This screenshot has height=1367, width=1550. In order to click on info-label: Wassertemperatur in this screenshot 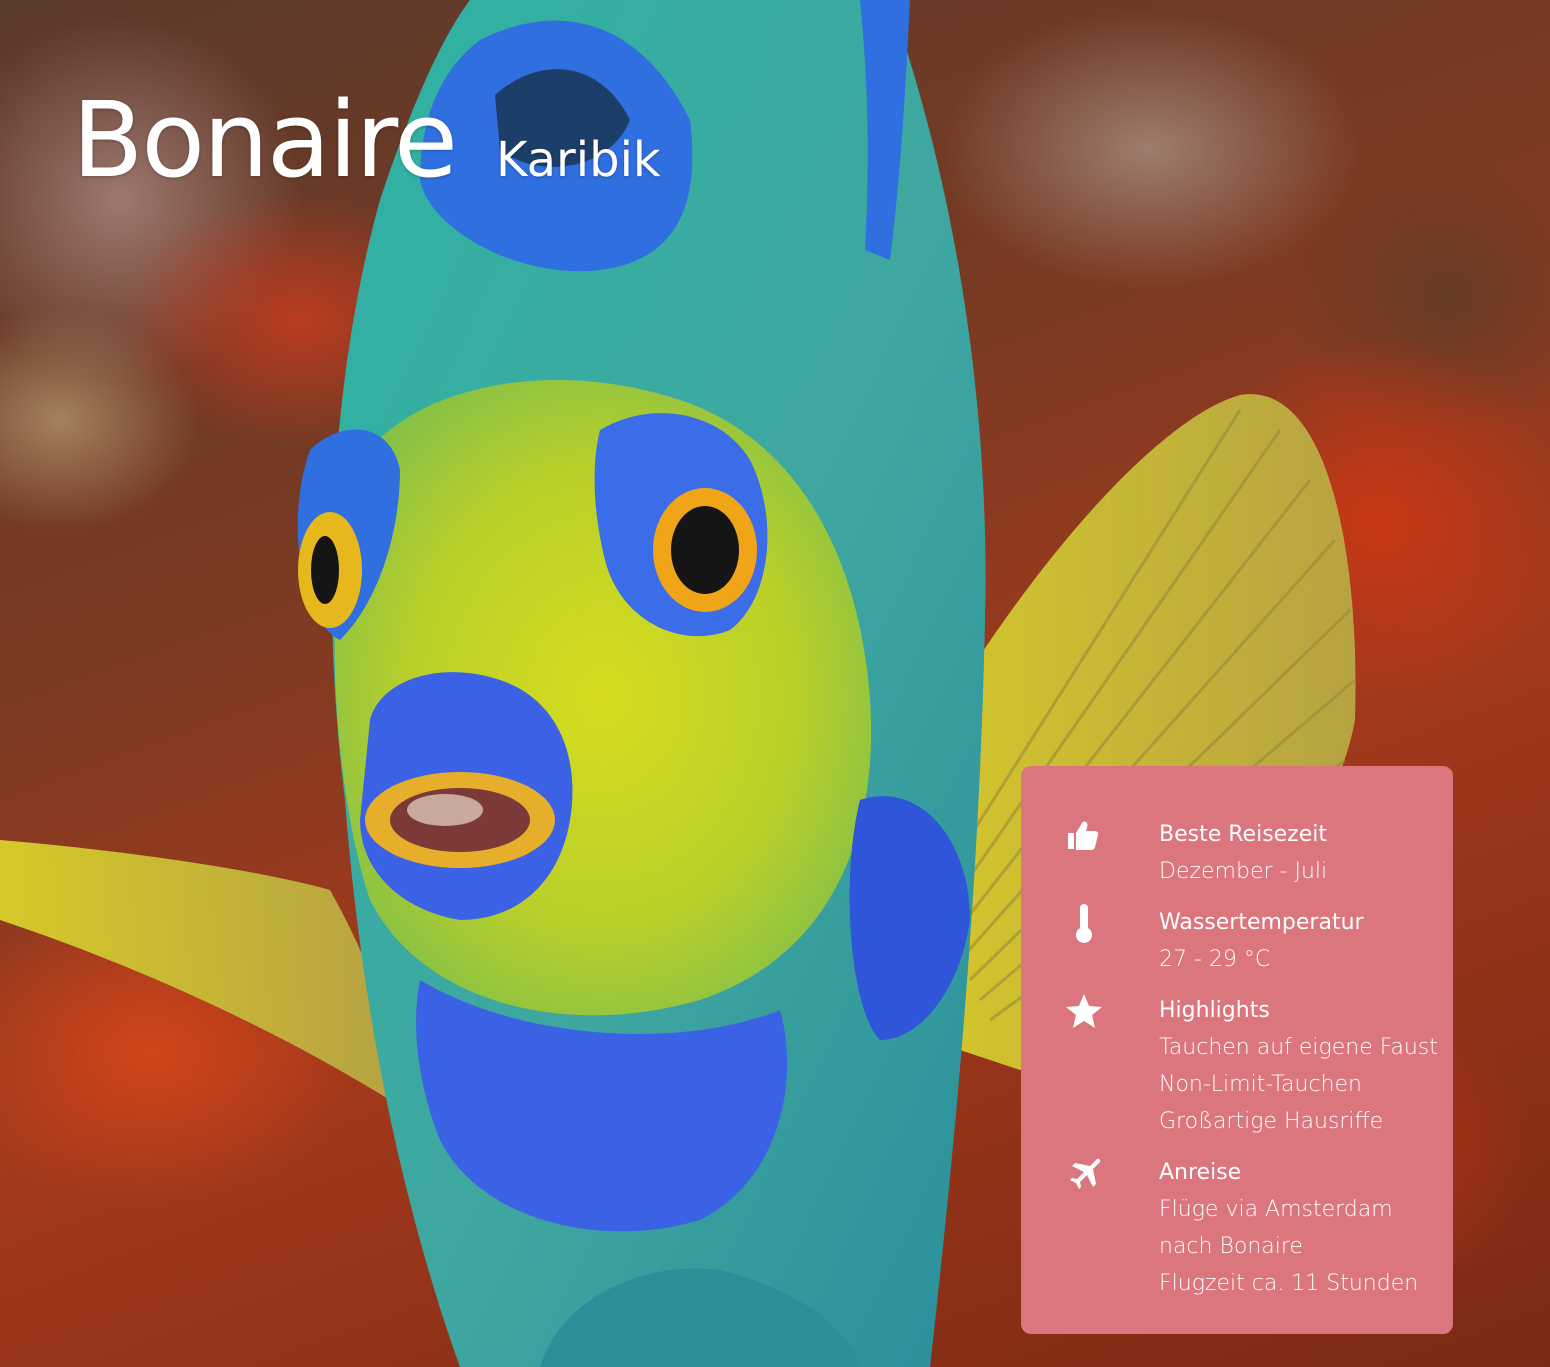, I will do `click(1261, 922)`.